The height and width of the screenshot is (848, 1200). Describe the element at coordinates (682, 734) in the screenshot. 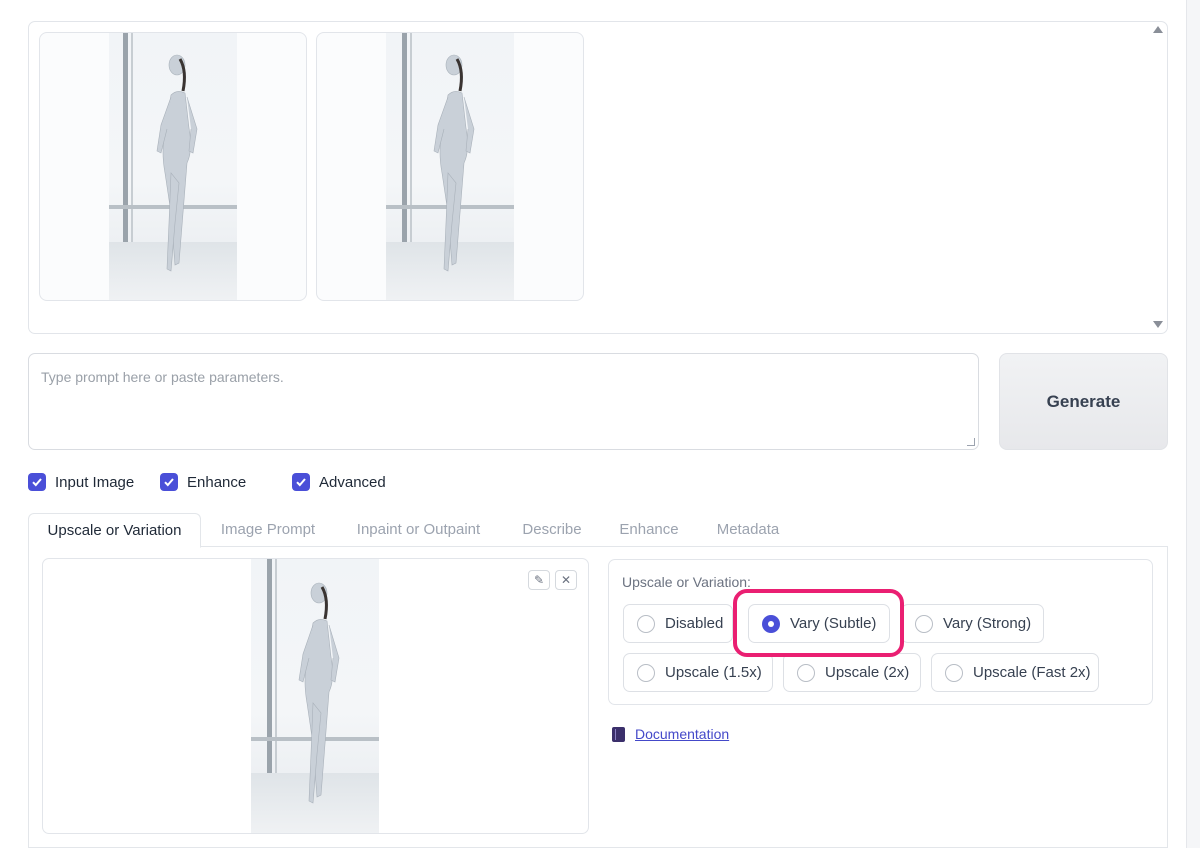

I see `documentation-label: Documentation` at that location.